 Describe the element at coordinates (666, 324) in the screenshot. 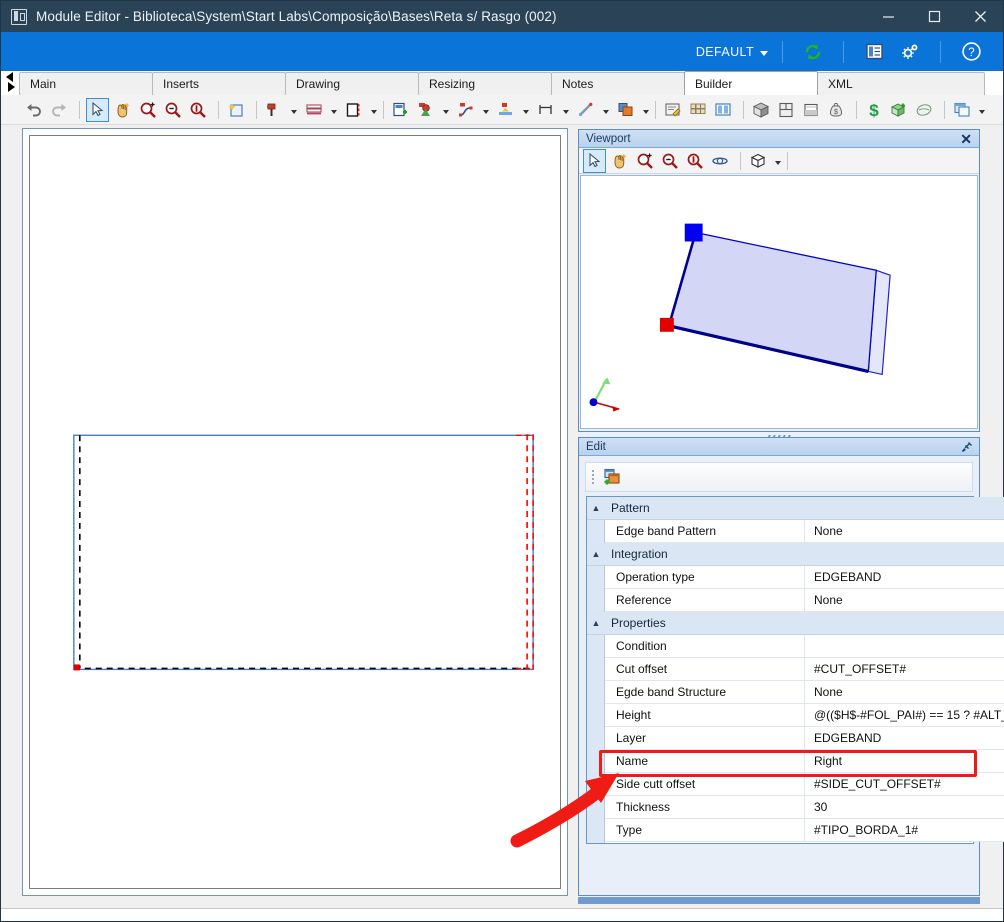

I see `handle-red` at that location.